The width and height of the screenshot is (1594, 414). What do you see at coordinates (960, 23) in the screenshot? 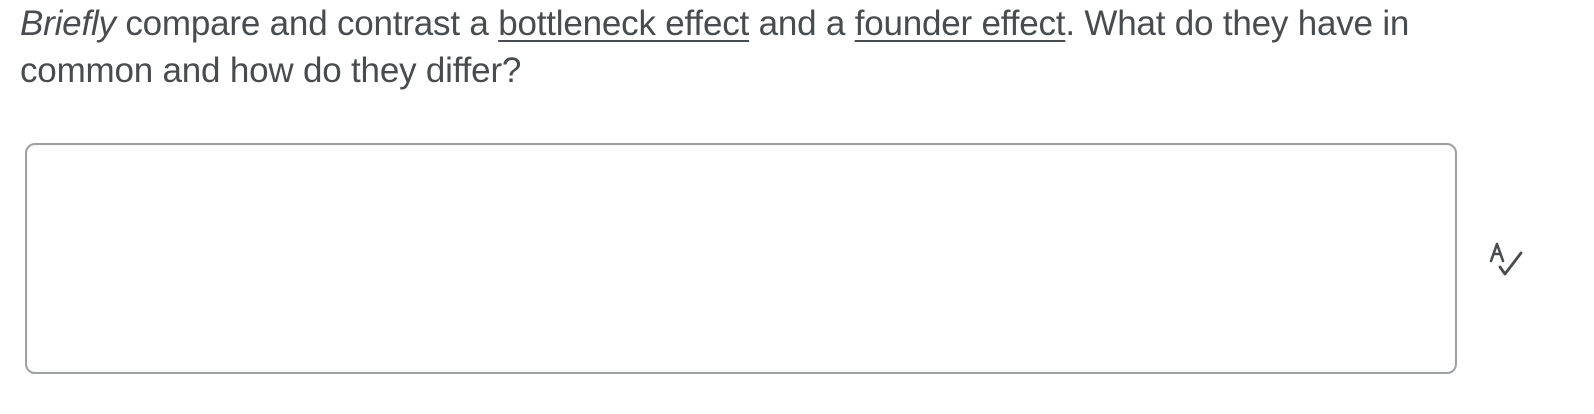
I see `term-founder-effect: founder effect` at bounding box center [960, 23].